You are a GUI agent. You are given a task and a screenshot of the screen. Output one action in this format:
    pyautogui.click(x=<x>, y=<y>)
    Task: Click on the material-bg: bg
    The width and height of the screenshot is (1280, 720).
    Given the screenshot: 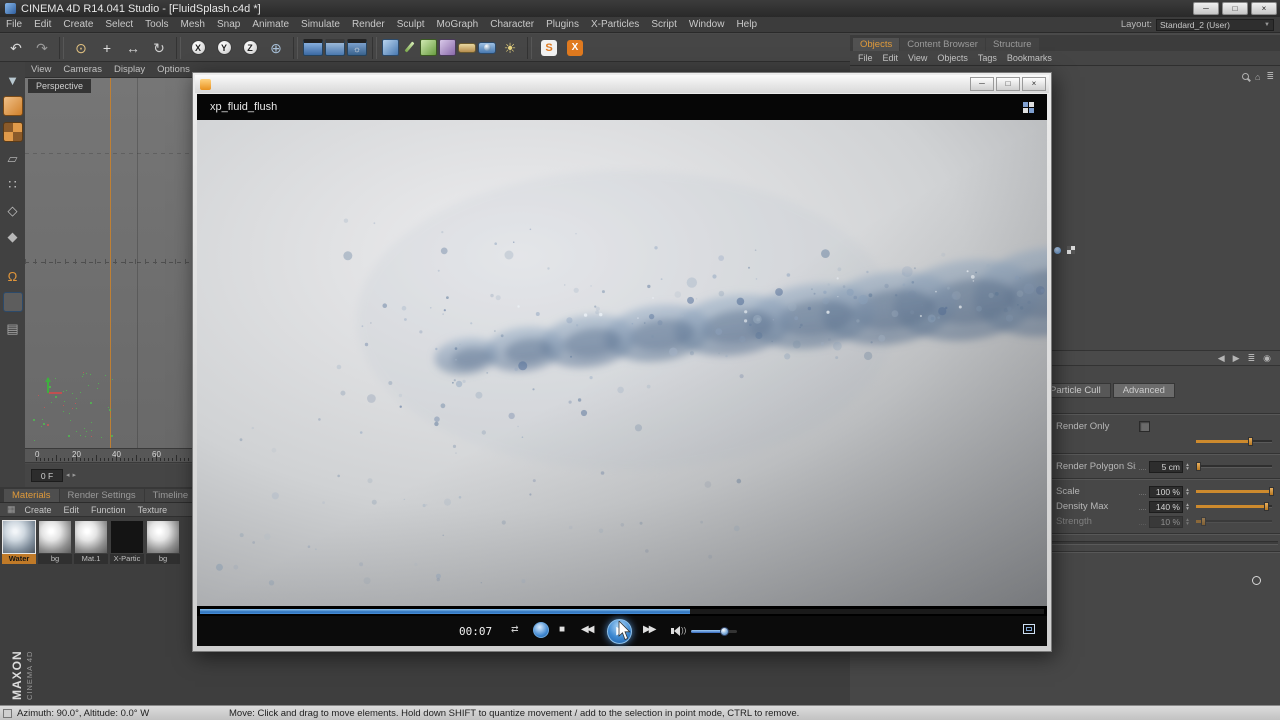 What is the action you would take?
    pyautogui.click(x=163, y=542)
    